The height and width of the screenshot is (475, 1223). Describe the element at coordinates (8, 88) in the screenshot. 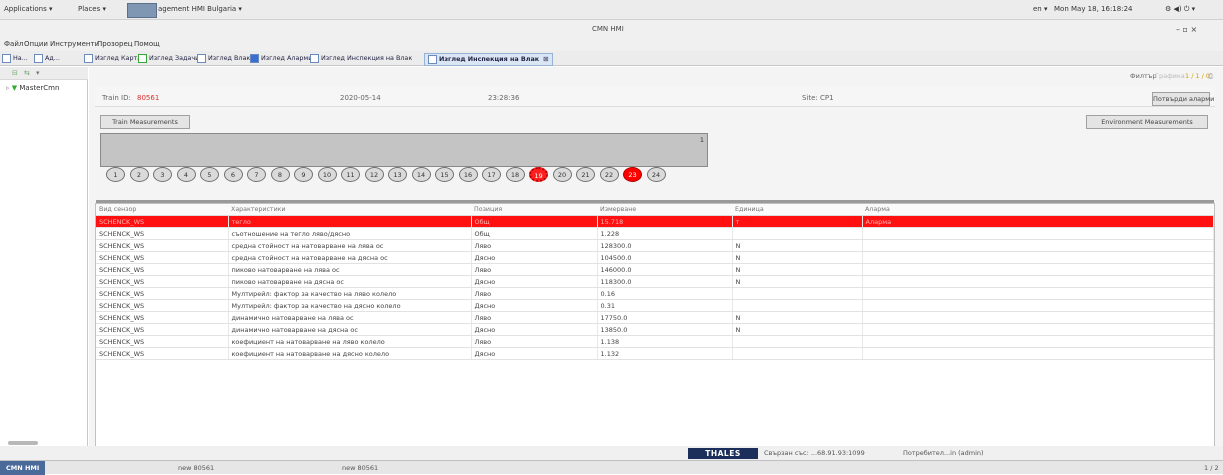

I see `expand-icon: ▹` at that location.